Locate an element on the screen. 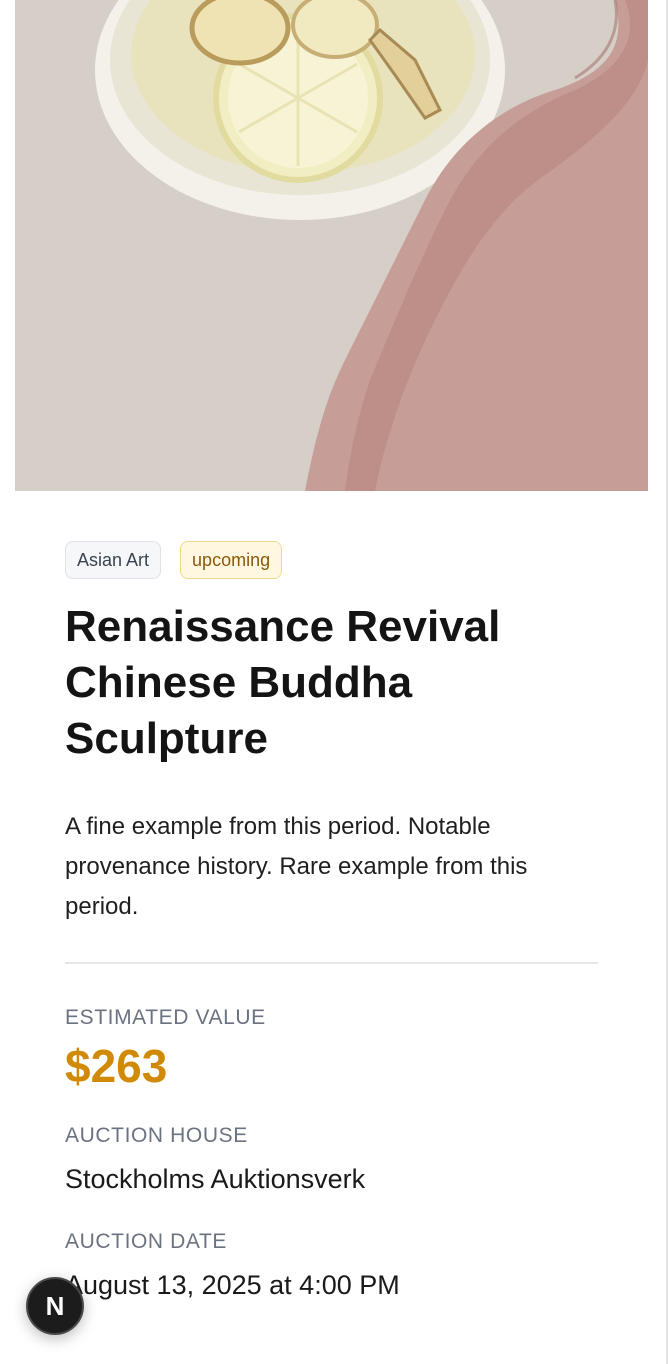 This screenshot has height=1364, width=668. auction-date-label: AUCTION DATE is located at coordinates (146, 1241).